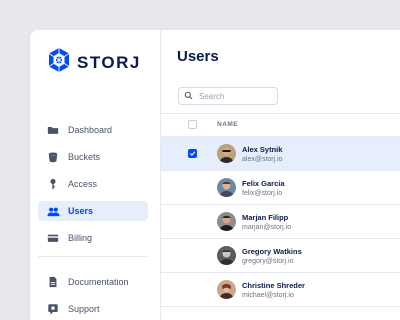  I want to click on sidebar-item-users: Users, so click(93, 211).